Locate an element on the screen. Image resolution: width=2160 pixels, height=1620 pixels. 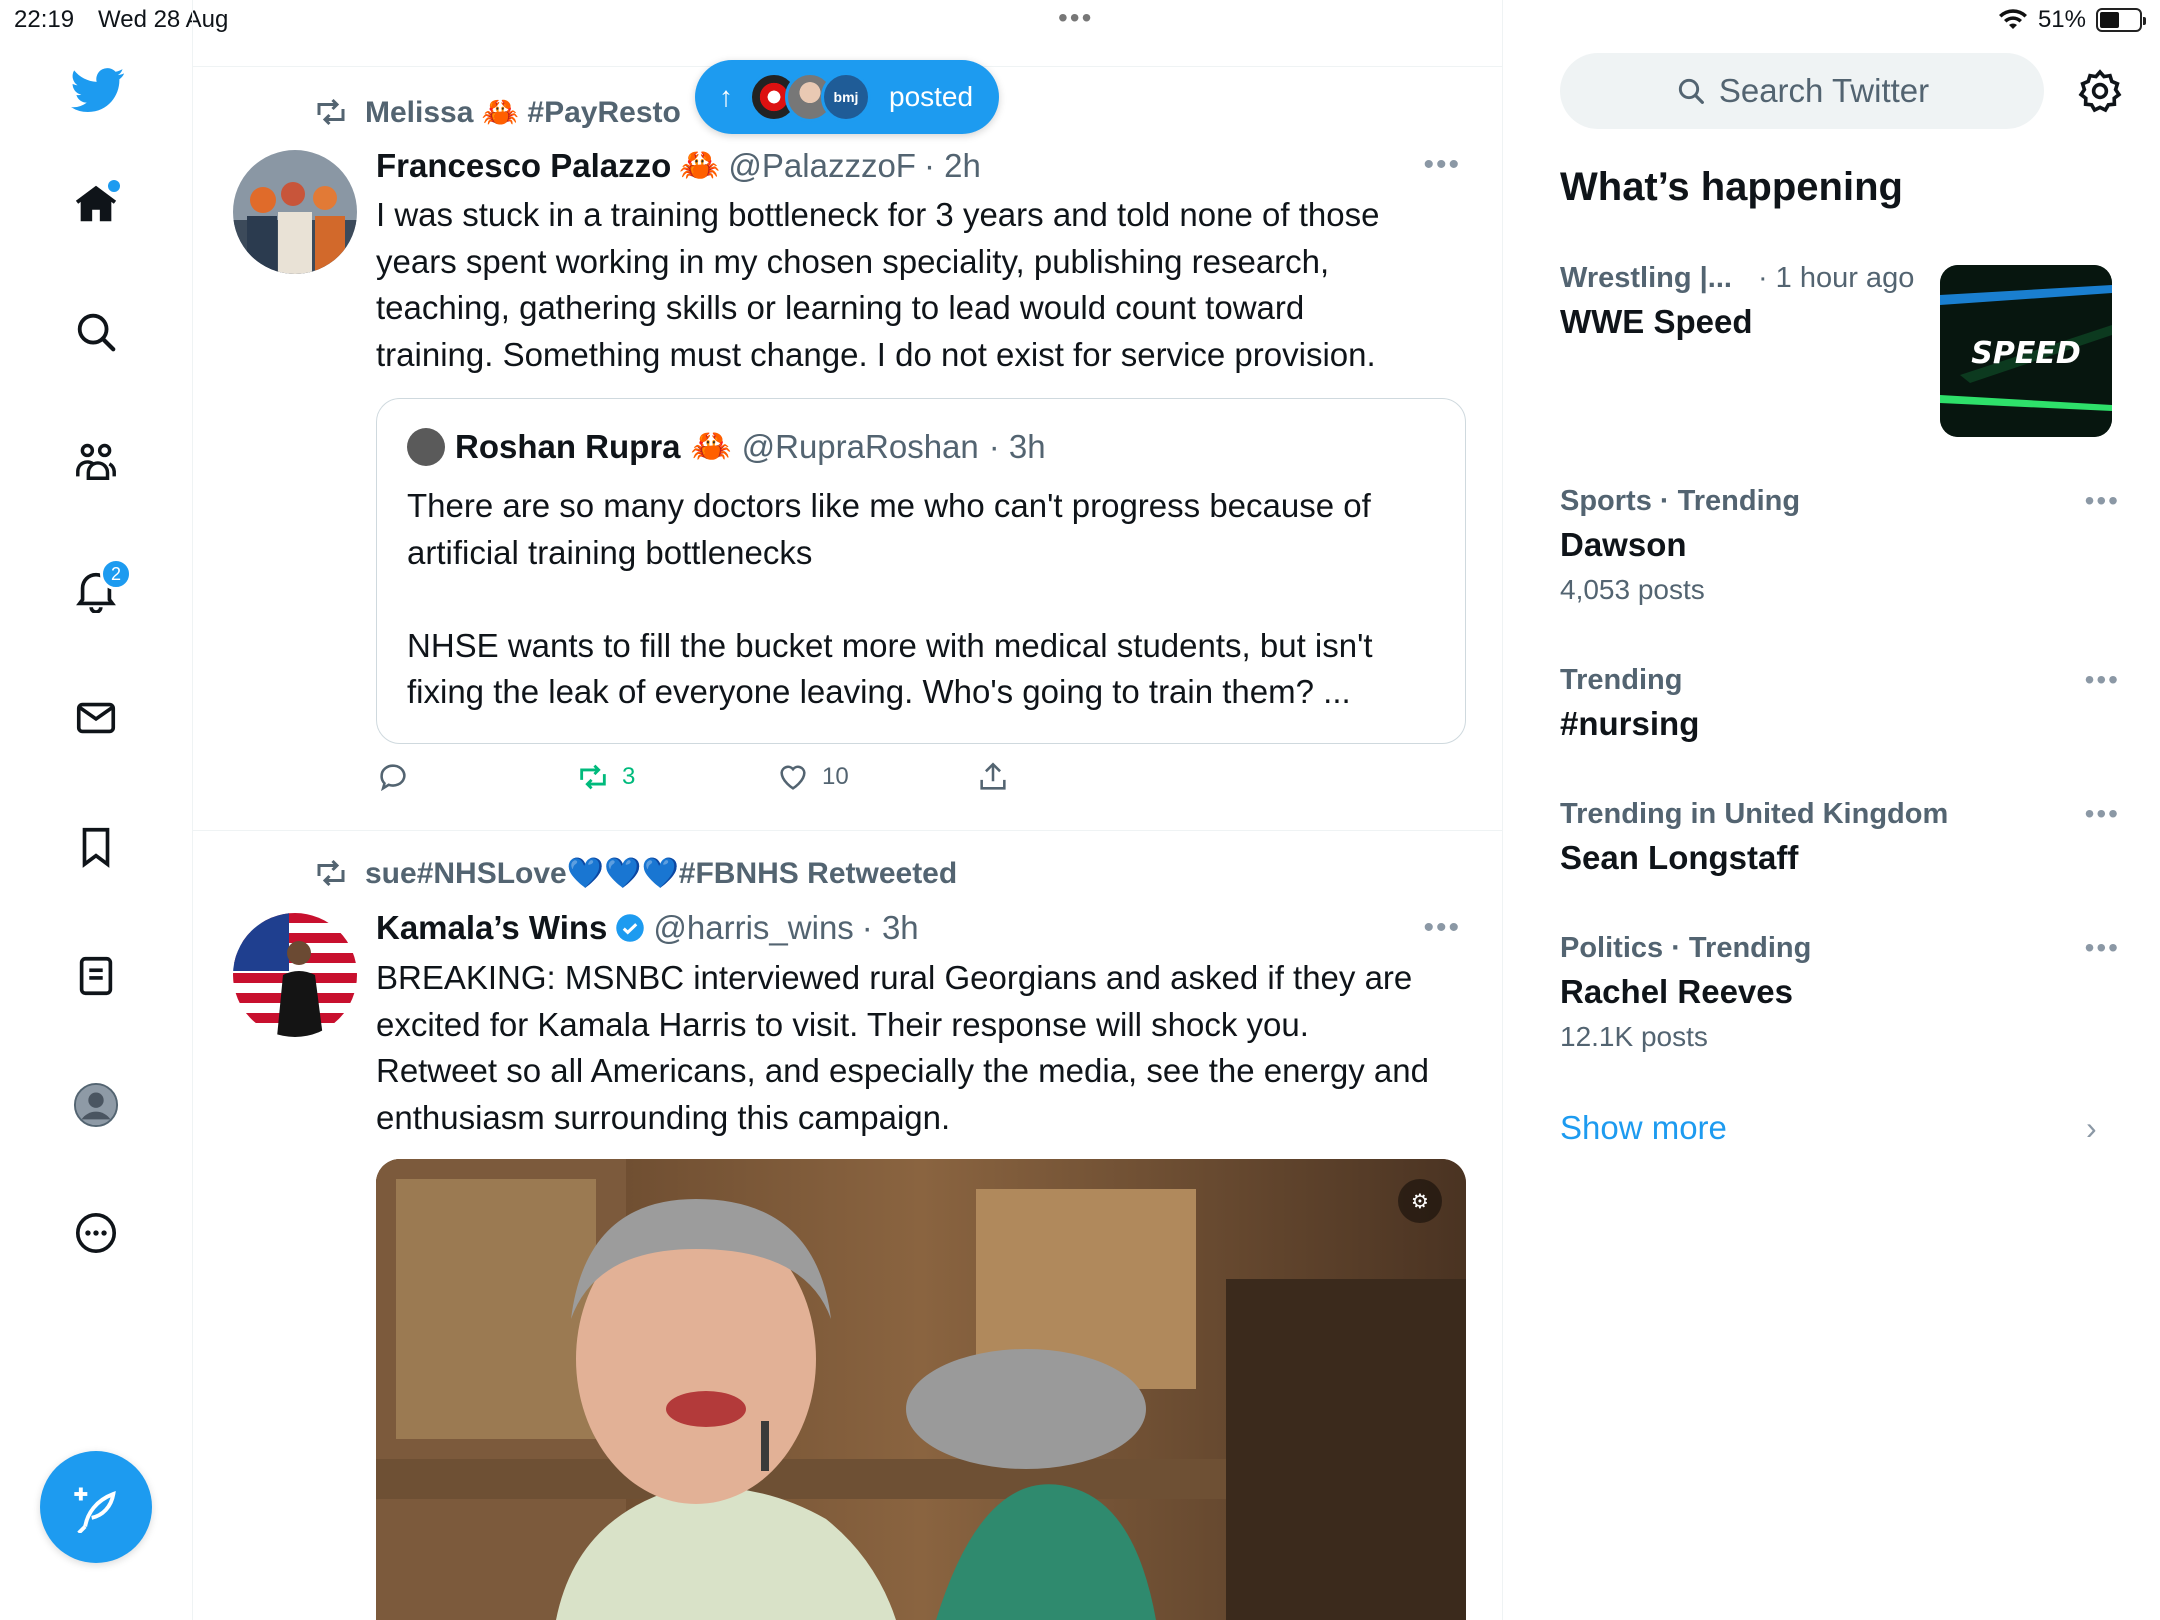
more-options-icon is located at coordinates (96, 1233).